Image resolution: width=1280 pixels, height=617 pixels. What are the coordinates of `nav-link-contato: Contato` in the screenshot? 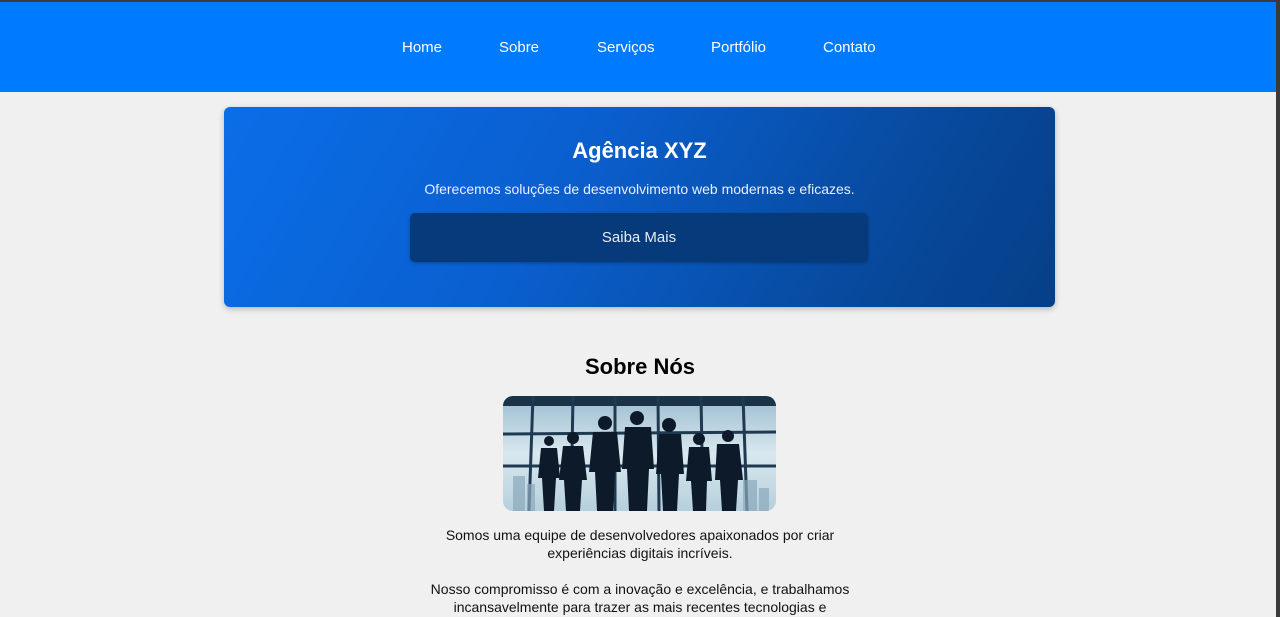 It's located at (849, 48).